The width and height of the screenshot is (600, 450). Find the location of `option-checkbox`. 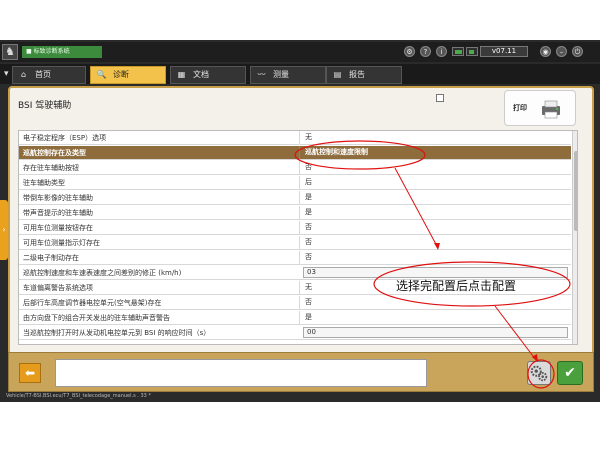

option-checkbox is located at coordinates (440, 98).